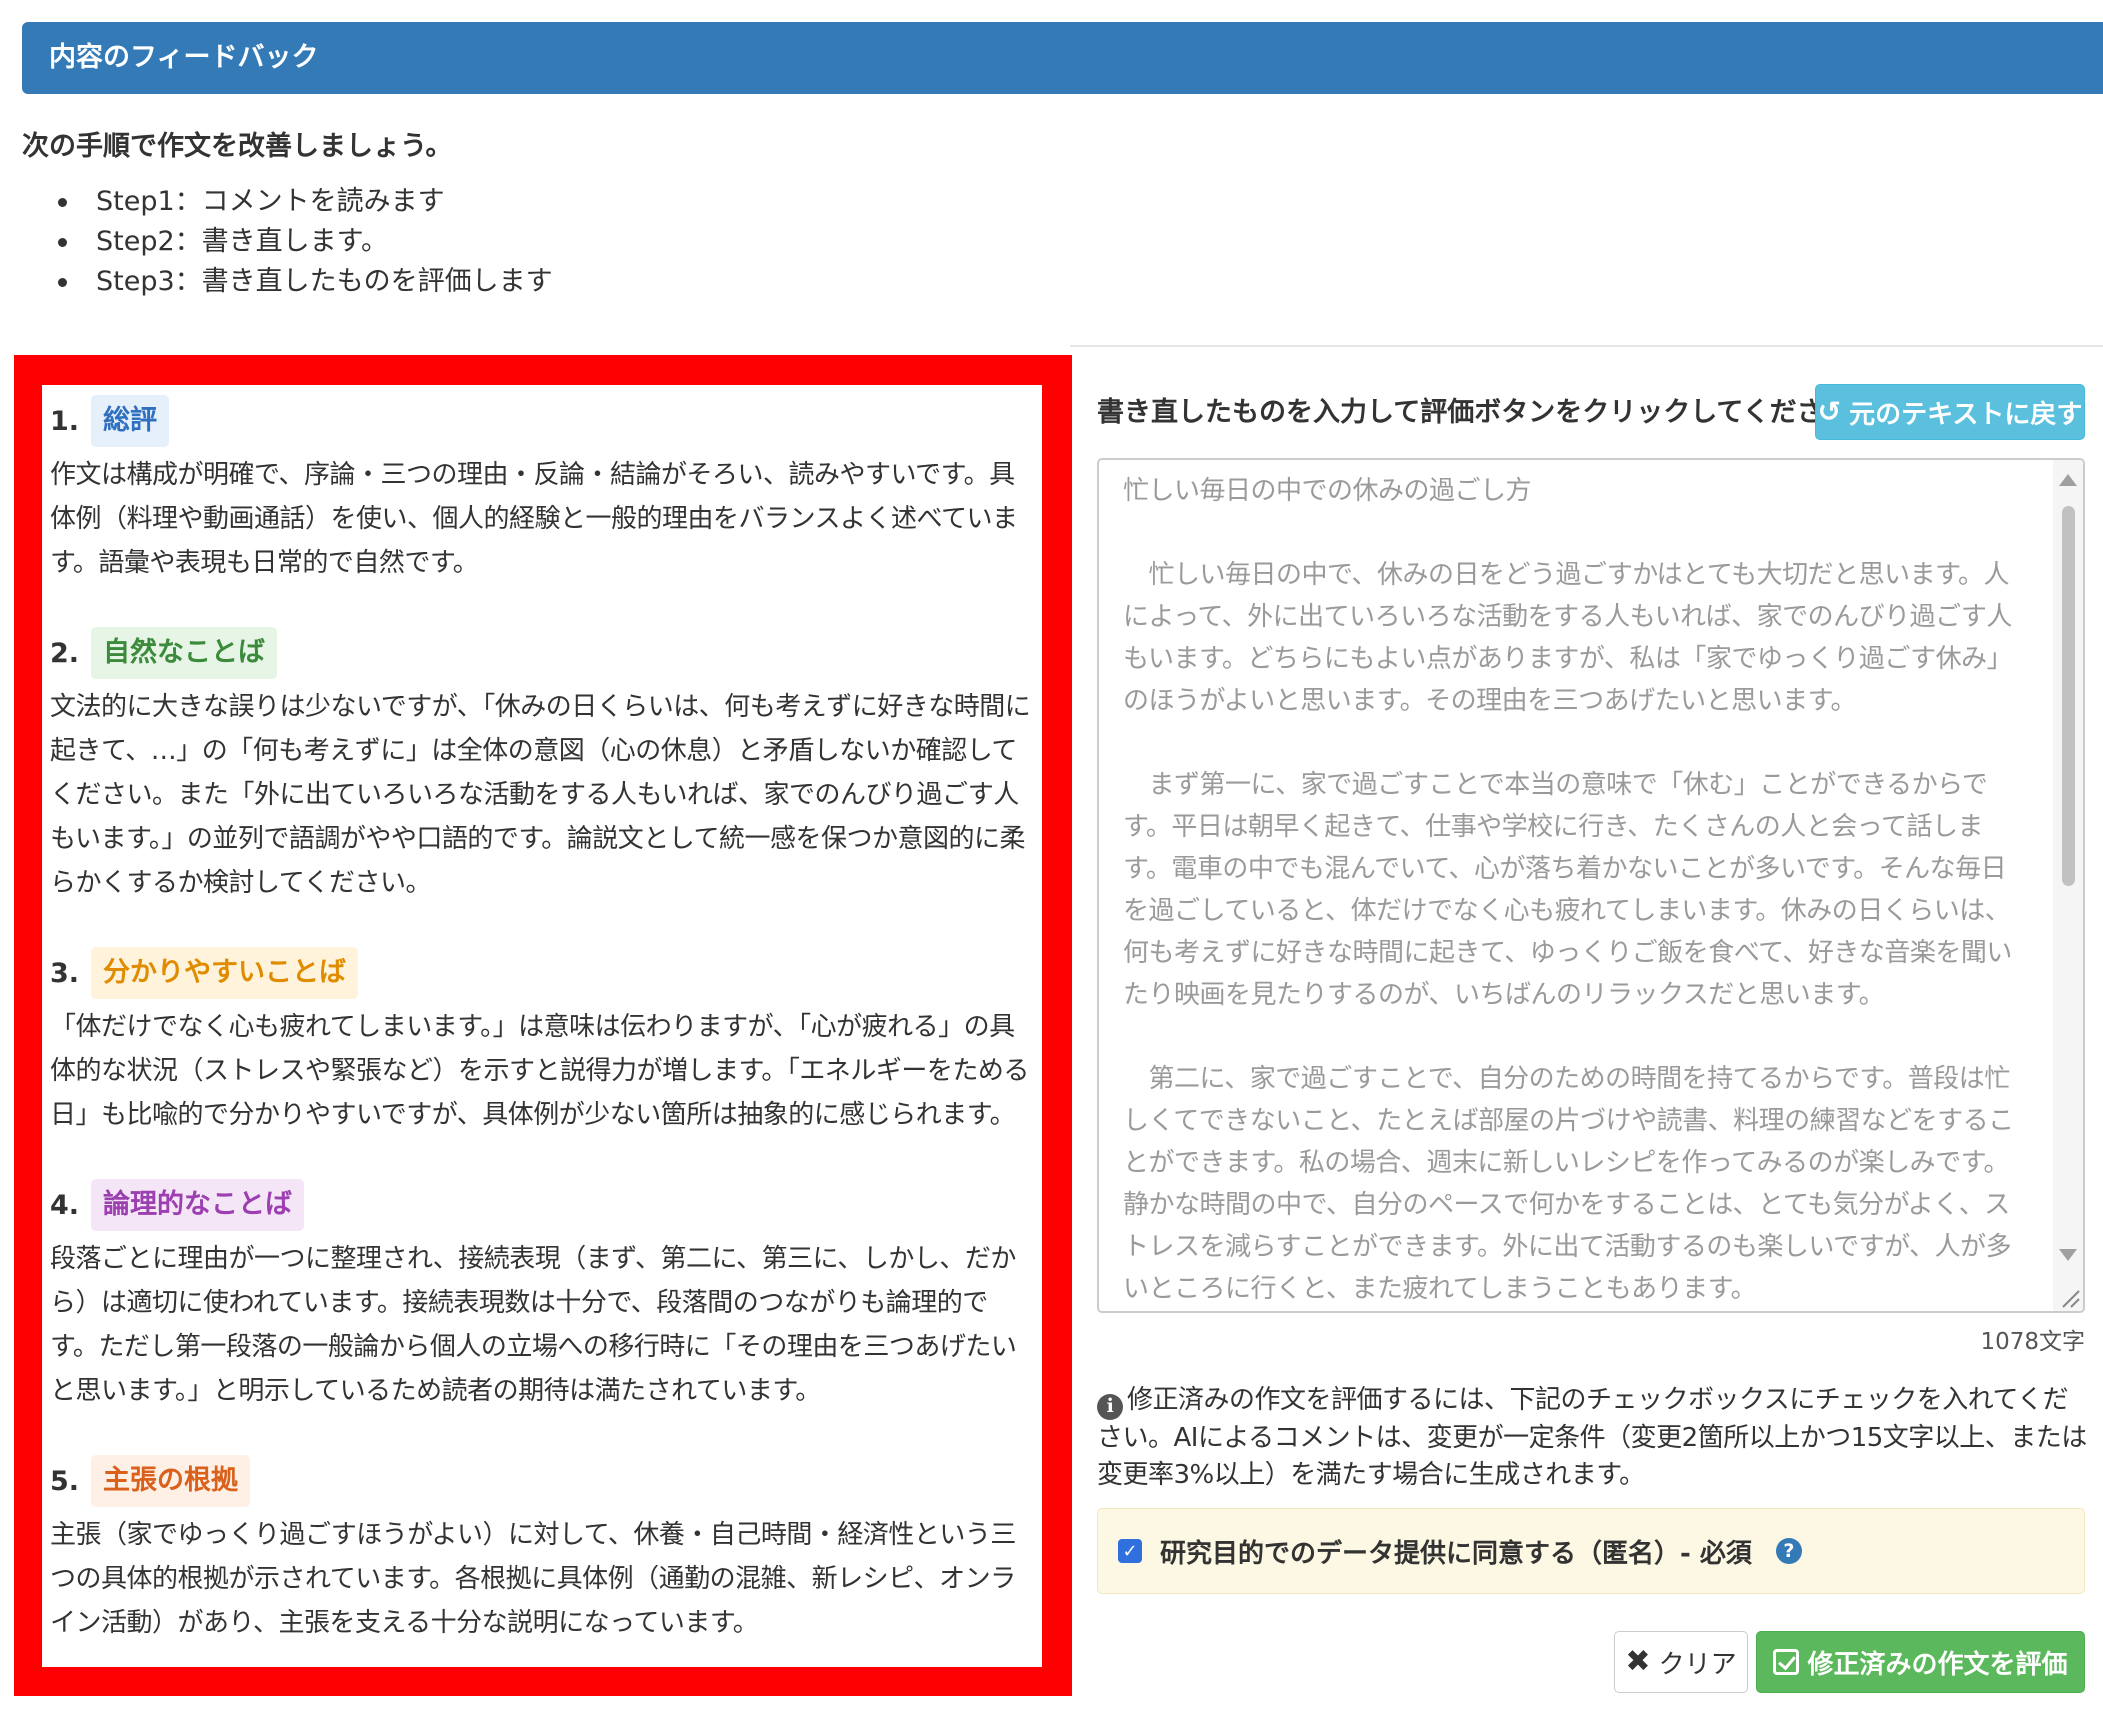 The width and height of the screenshot is (2103, 1711). Describe the element at coordinates (198, 1205) in the screenshot. I see `section-tag: 論理的なことば` at that location.